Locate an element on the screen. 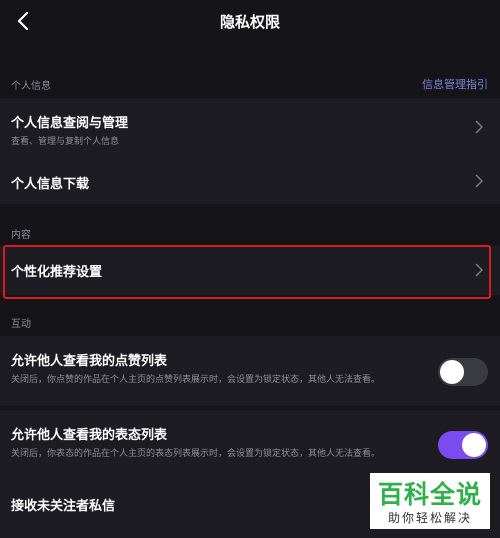 Image resolution: width=500 pixels, height=538 pixels. watermark-brand: 百科全说 is located at coordinates (429, 494).